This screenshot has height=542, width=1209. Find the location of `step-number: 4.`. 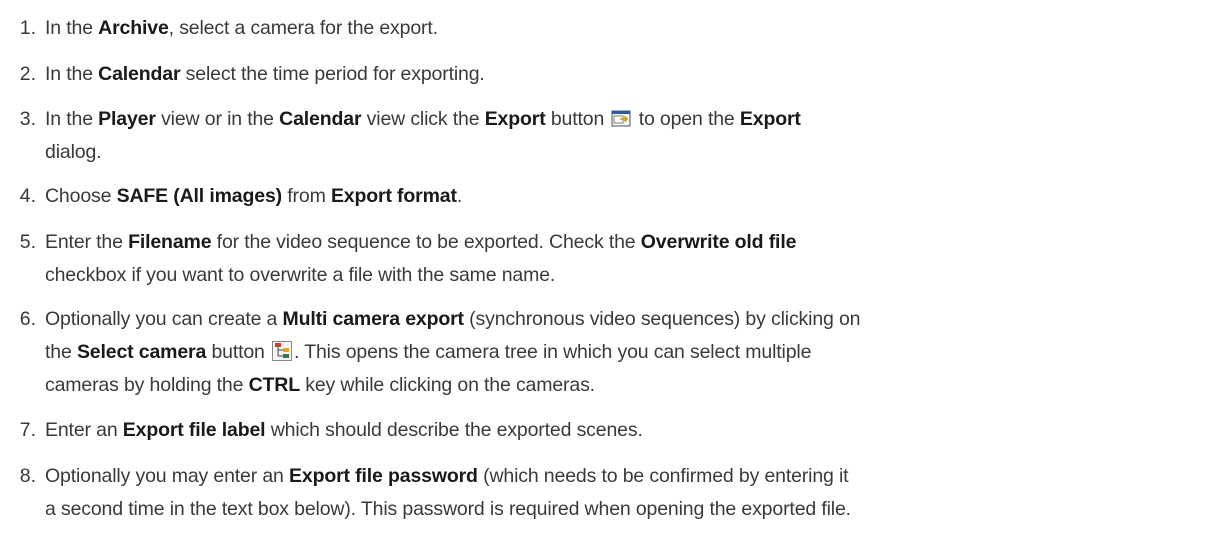

step-number: 4. is located at coordinates (27, 196).